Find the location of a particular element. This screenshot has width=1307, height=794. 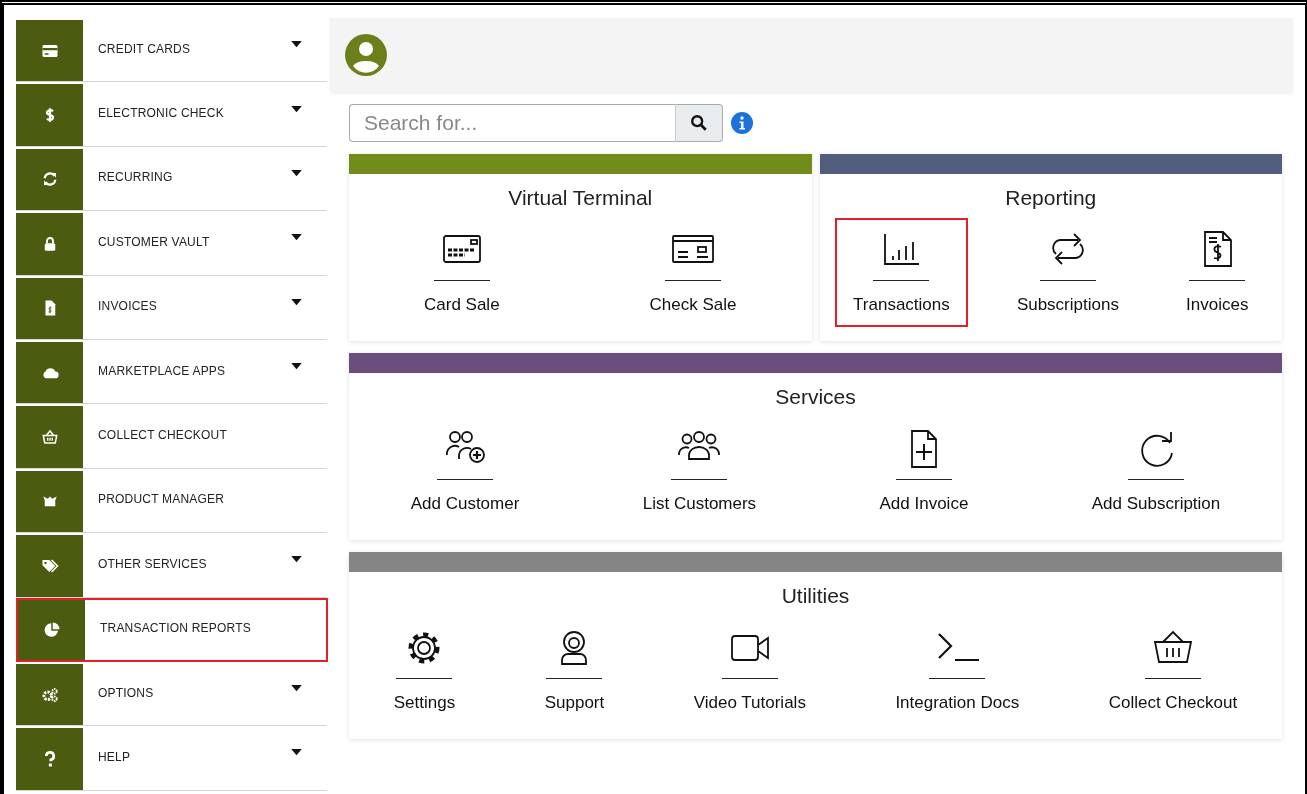

search-icon is located at coordinates (699, 123).